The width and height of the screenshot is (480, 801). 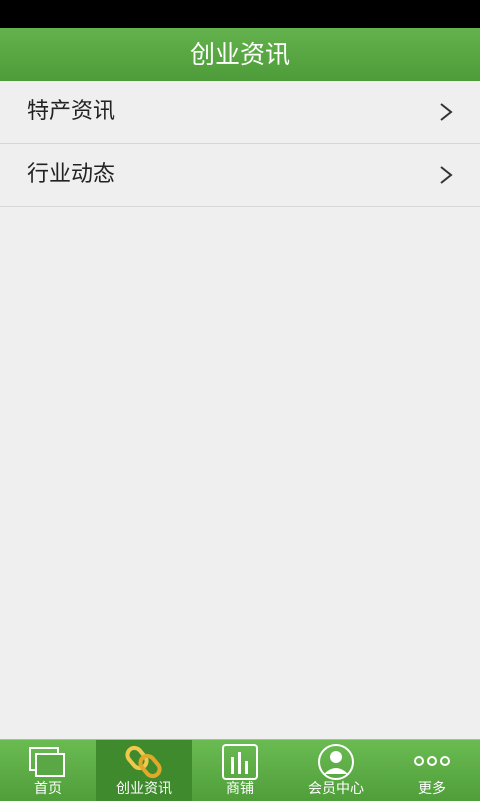 I want to click on tab-label: 更多, so click(x=432, y=789).